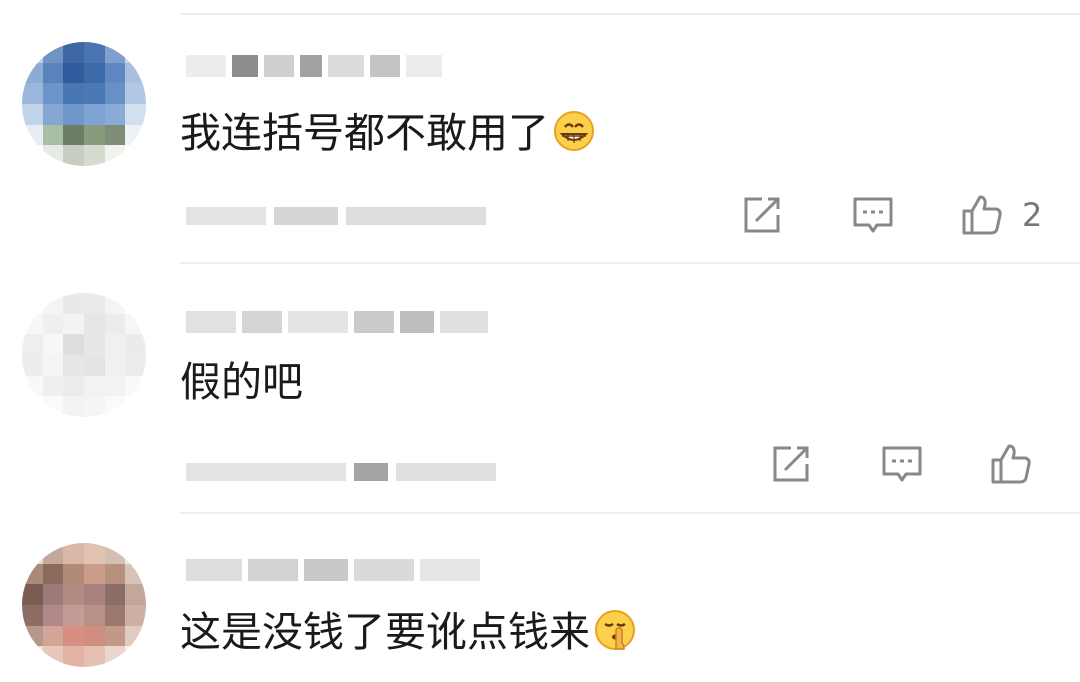 This screenshot has height=682, width=1080. What do you see at coordinates (630, 14) in the screenshot?
I see `divider-top` at bounding box center [630, 14].